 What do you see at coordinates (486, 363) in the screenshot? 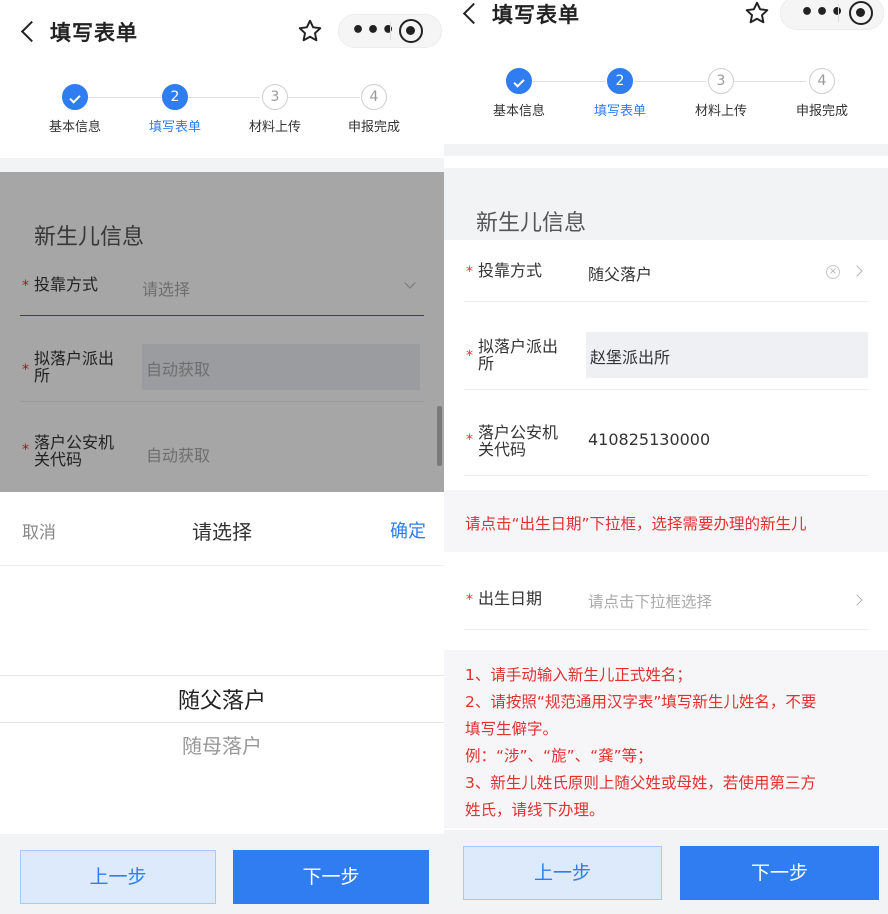
I see `field-label: 所` at bounding box center [486, 363].